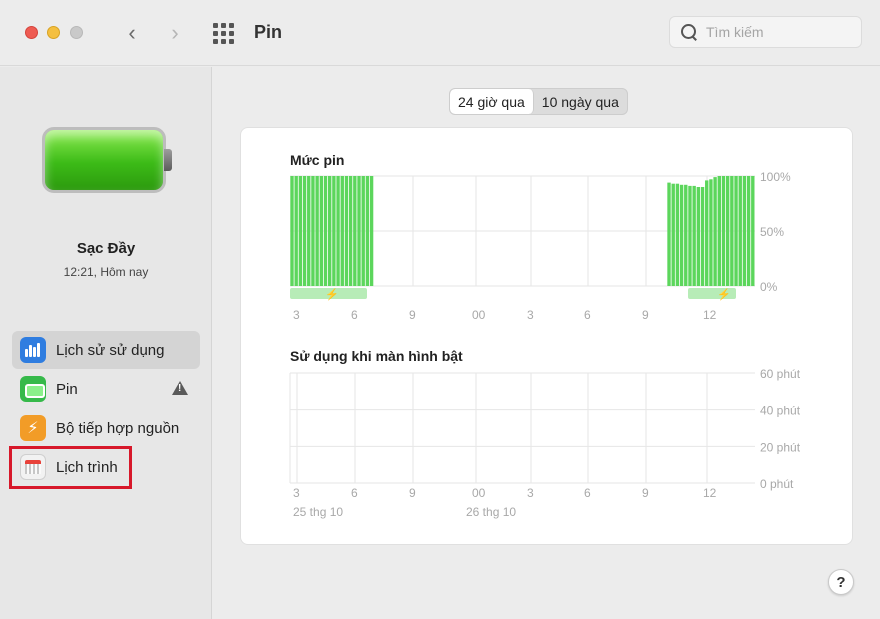 This screenshot has height=619, width=880. Describe the element at coordinates (67, 389) in the screenshot. I see `sidebar-item-label: Pin` at that location.